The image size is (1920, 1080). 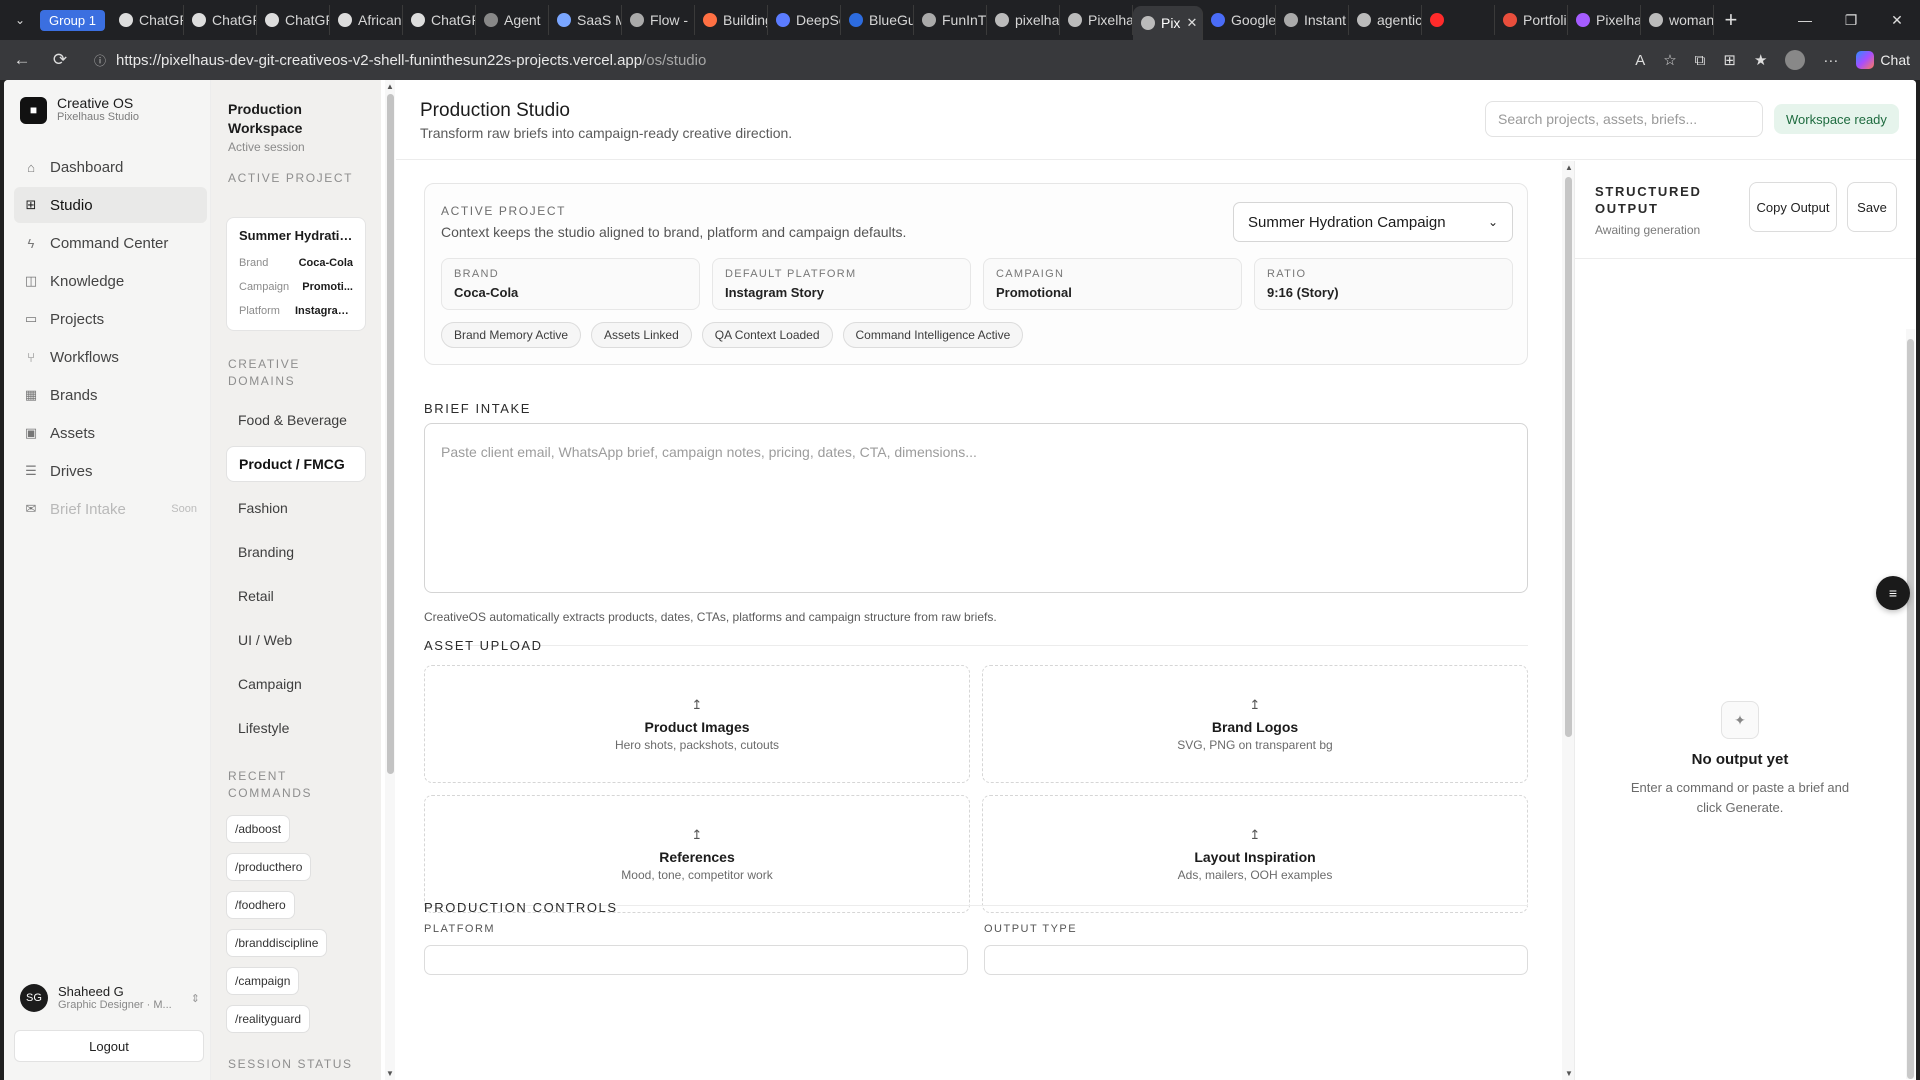 What do you see at coordinates (1023, 20) in the screenshot?
I see `browser-tab: pixelha` at bounding box center [1023, 20].